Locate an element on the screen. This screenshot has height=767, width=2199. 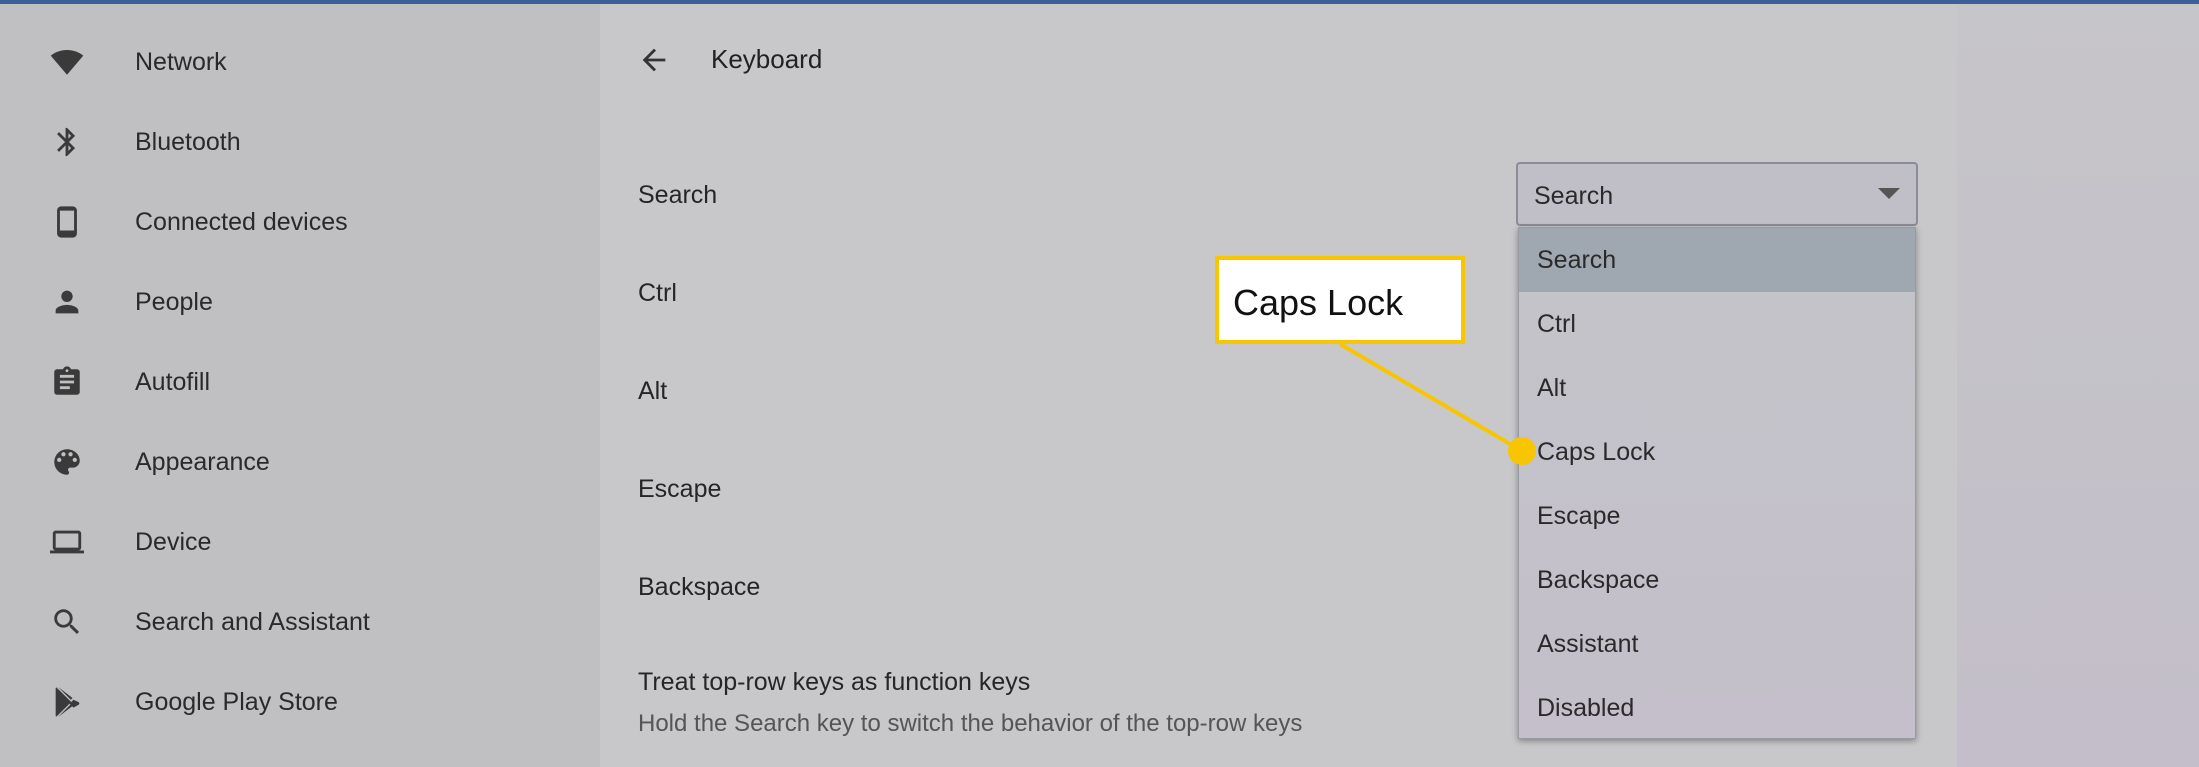
sidebar-item-label: Search and Assistant is located at coordinates (252, 621).